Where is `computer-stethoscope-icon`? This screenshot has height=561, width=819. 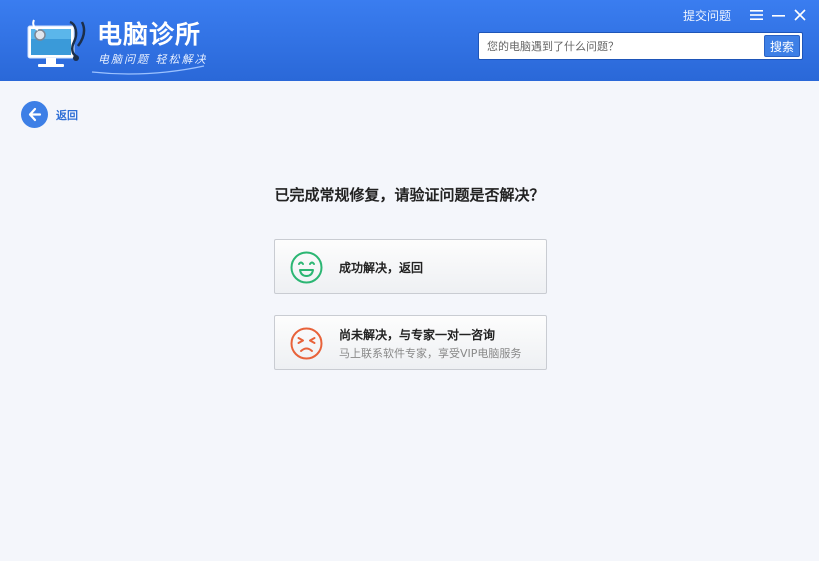 computer-stethoscope-icon is located at coordinates (56, 43).